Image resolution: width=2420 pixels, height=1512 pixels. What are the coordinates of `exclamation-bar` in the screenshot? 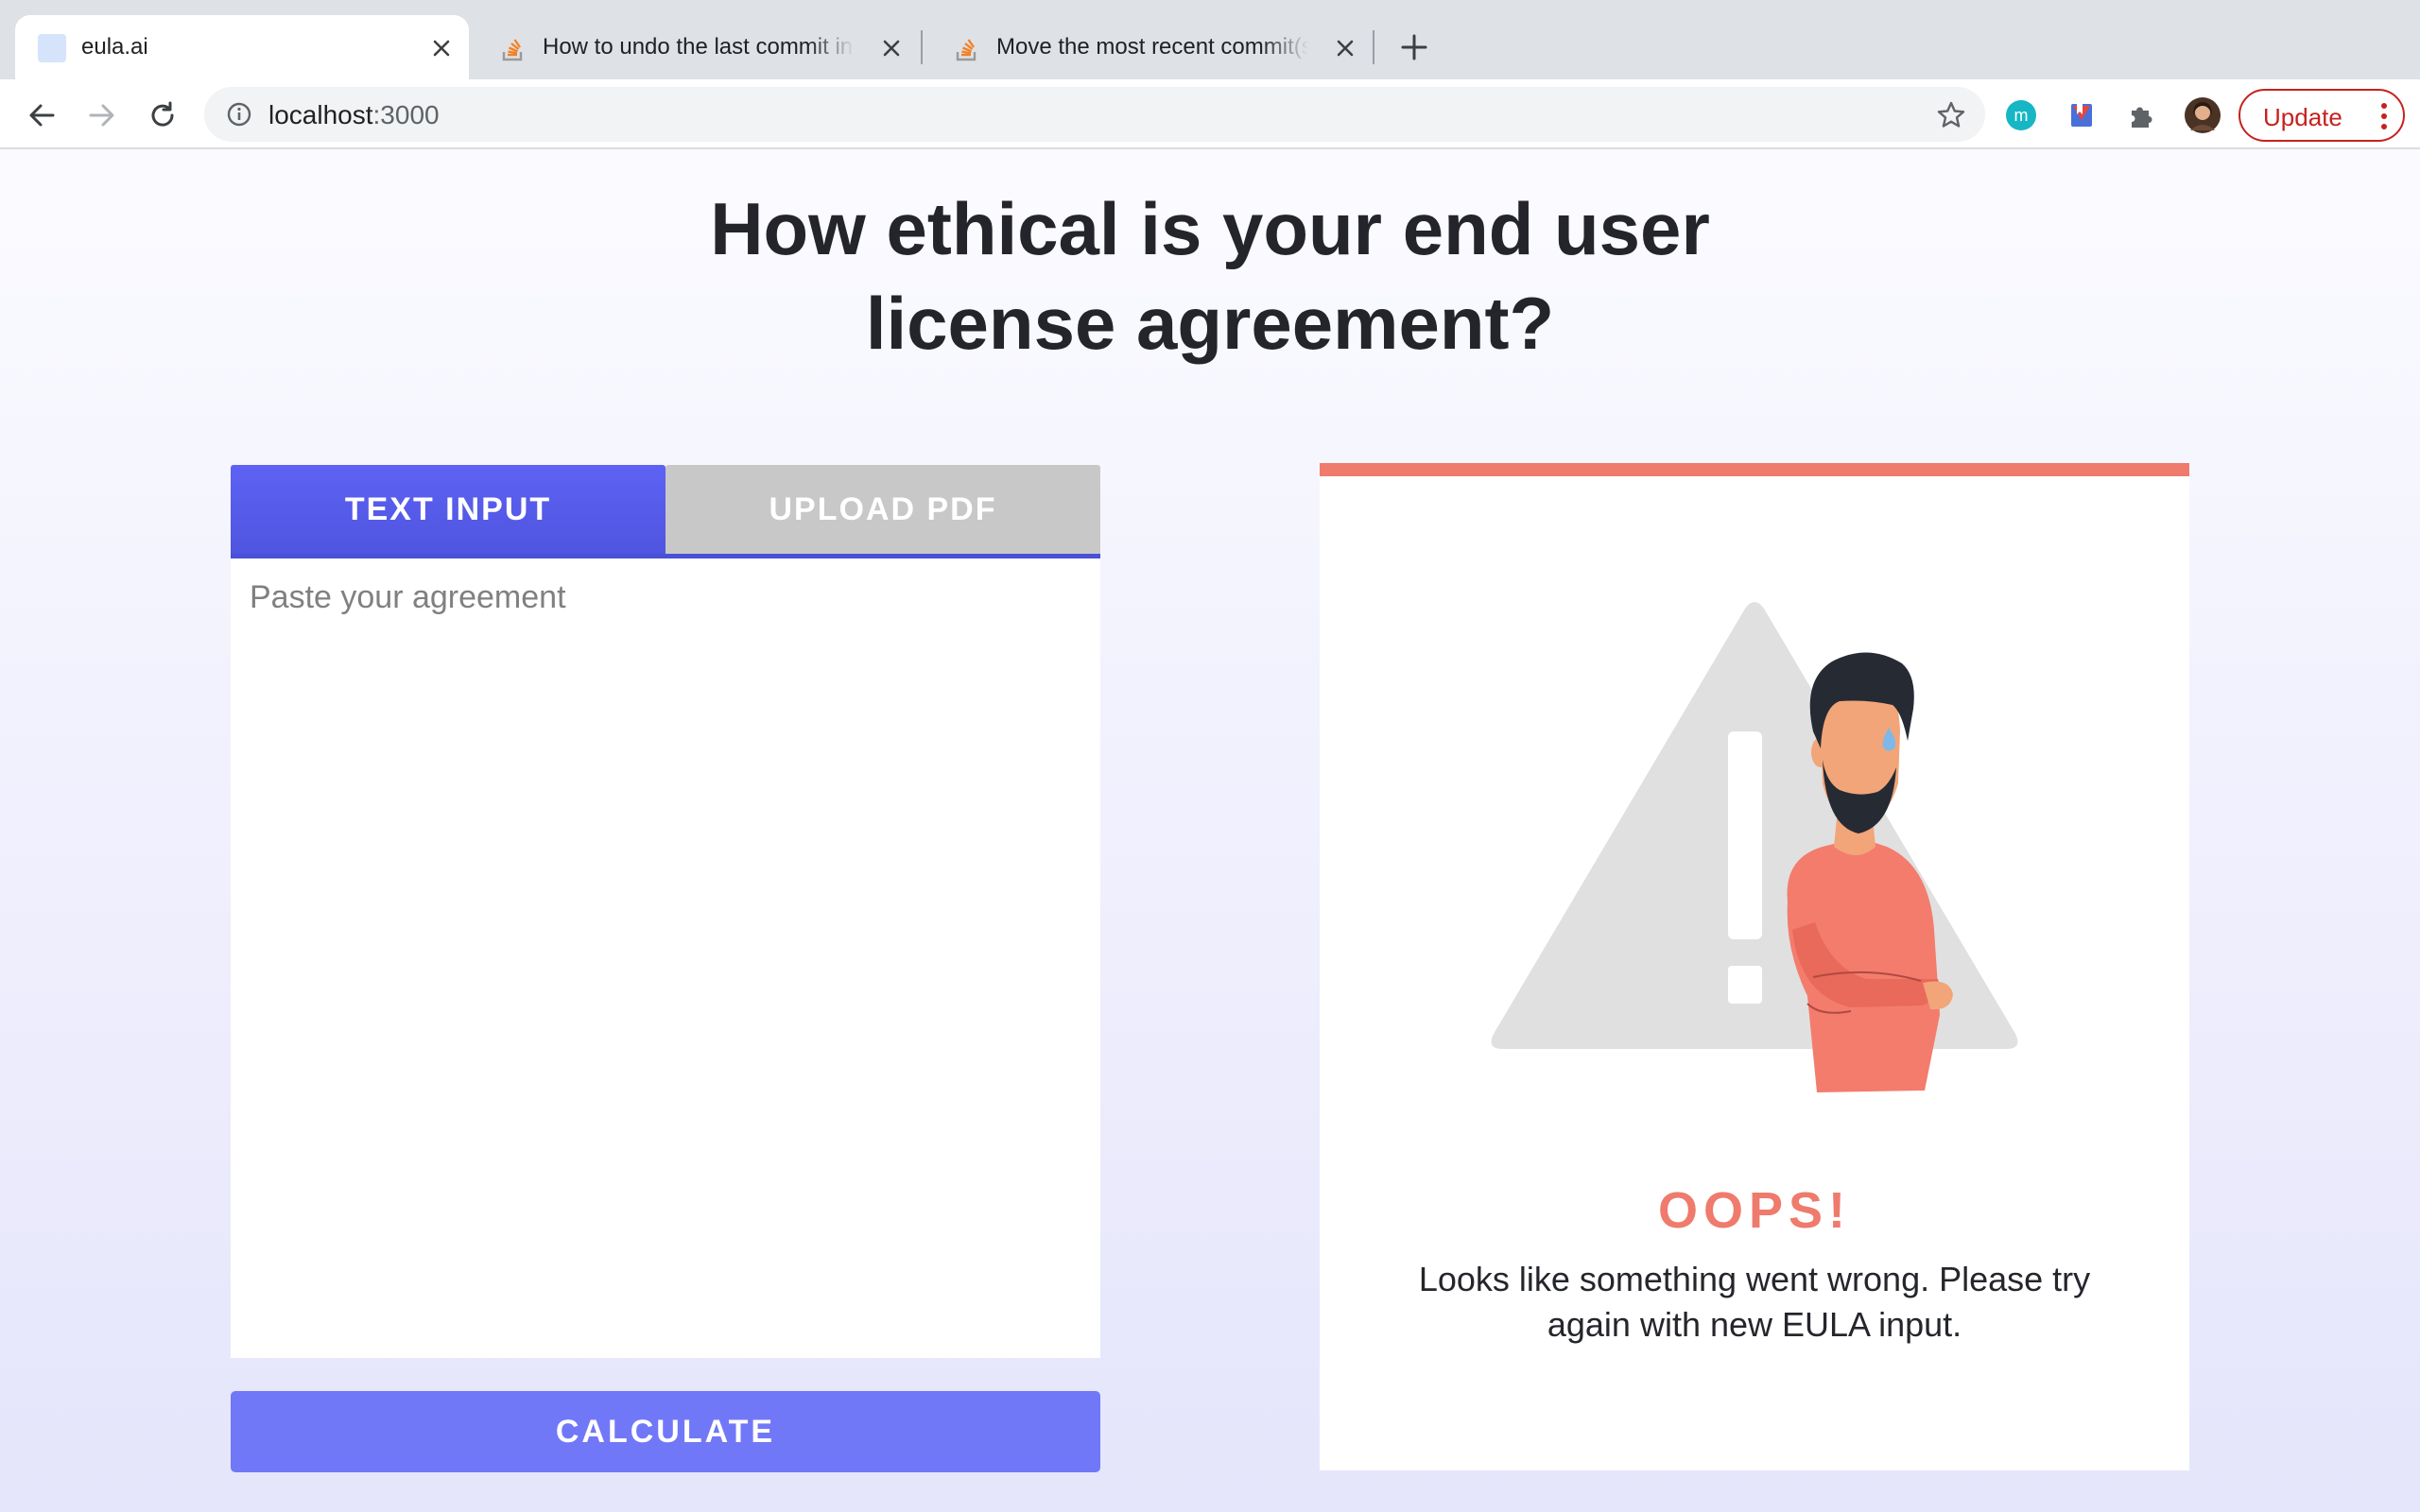 It's located at (1745, 835).